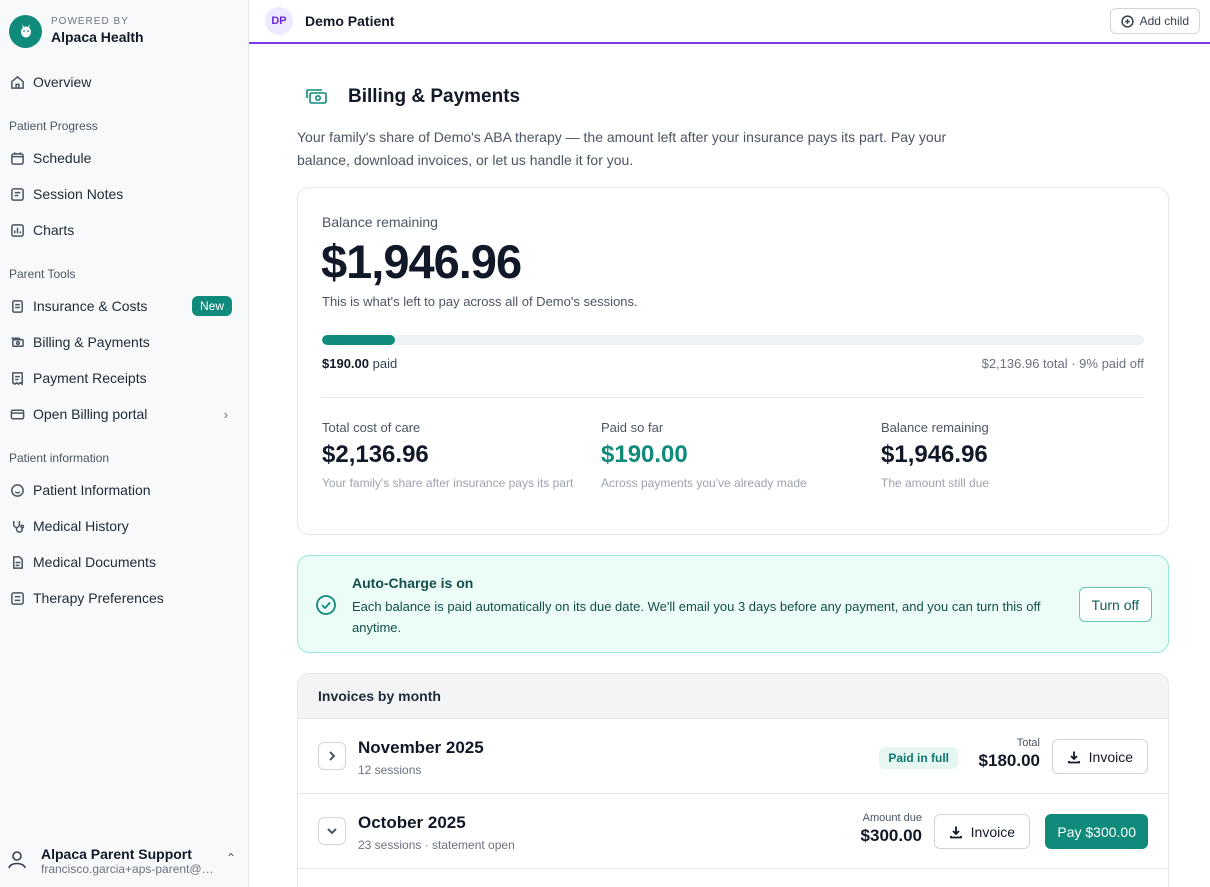 This screenshot has height=887, width=1210. Describe the element at coordinates (371, 427) in the screenshot. I see `stat-label: Total cost of care` at that location.